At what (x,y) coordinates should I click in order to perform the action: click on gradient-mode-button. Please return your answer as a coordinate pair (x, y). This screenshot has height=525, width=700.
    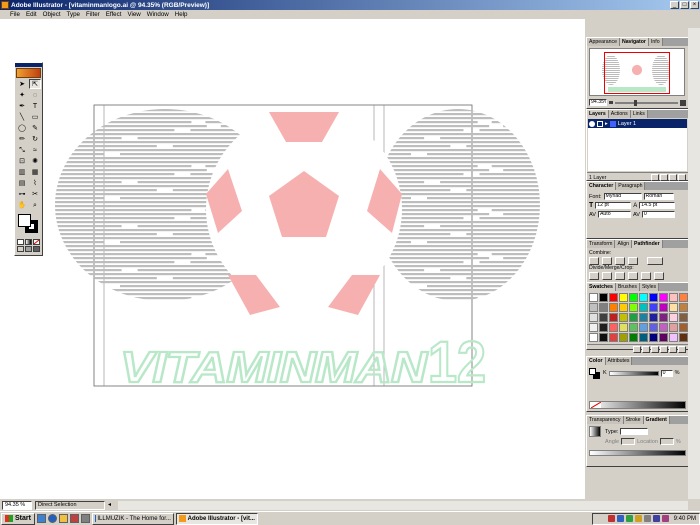
    Looking at the image, I should click on (28, 242).